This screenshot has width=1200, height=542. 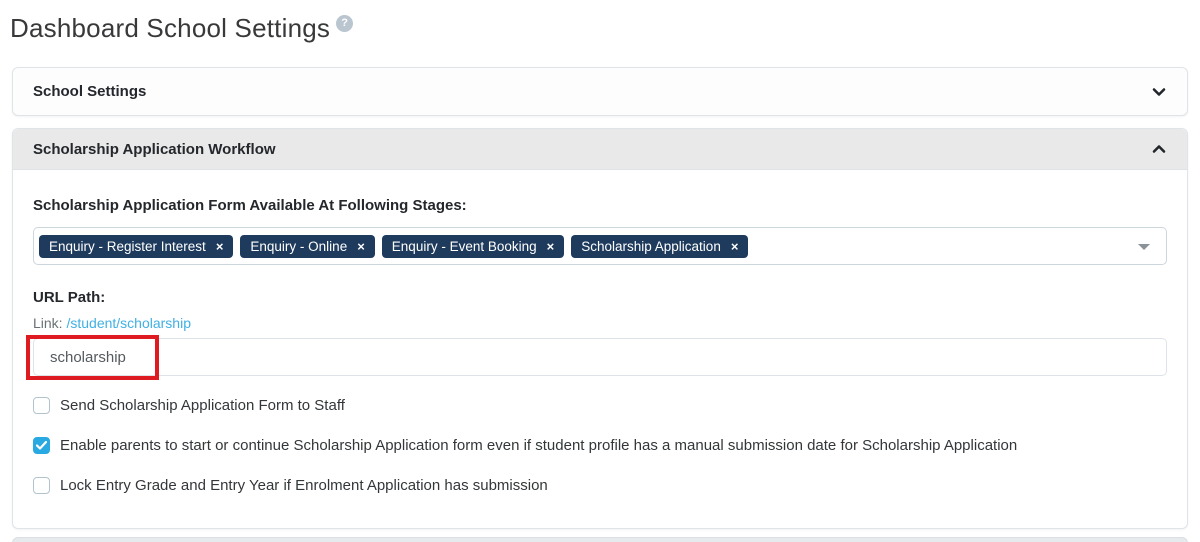 What do you see at coordinates (170, 28) in the screenshot?
I see `page-title: Dashboard School Settings` at bounding box center [170, 28].